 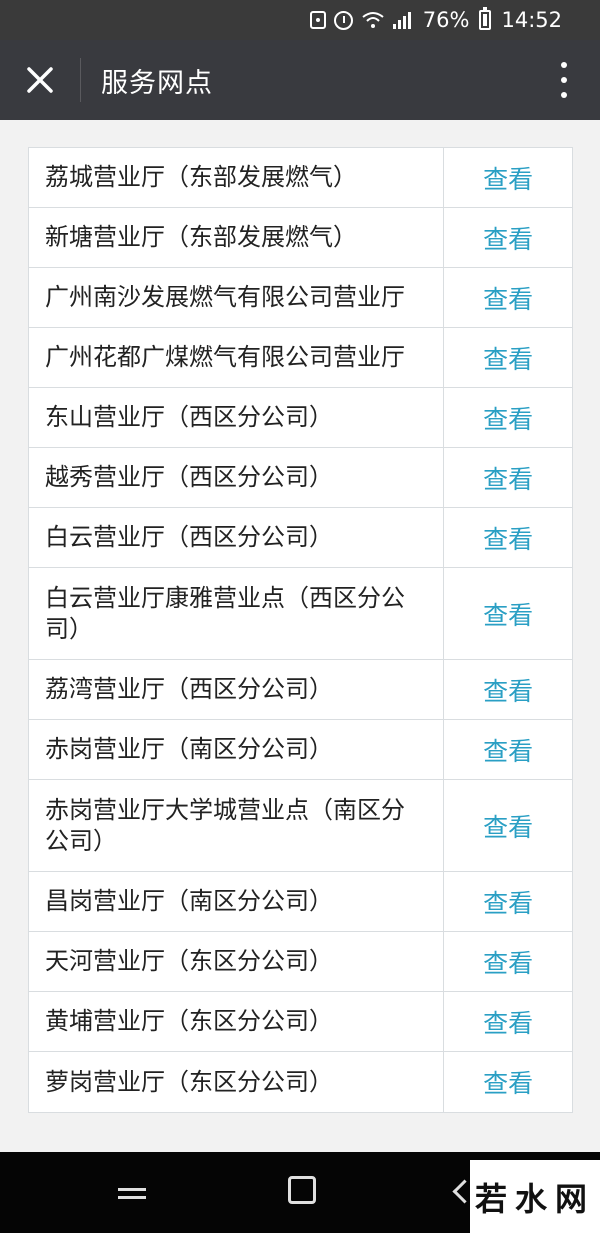 What do you see at coordinates (237, 477) in the screenshot?
I see `outlet-name: 越秀营业厅（西区分公司）` at bounding box center [237, 477].